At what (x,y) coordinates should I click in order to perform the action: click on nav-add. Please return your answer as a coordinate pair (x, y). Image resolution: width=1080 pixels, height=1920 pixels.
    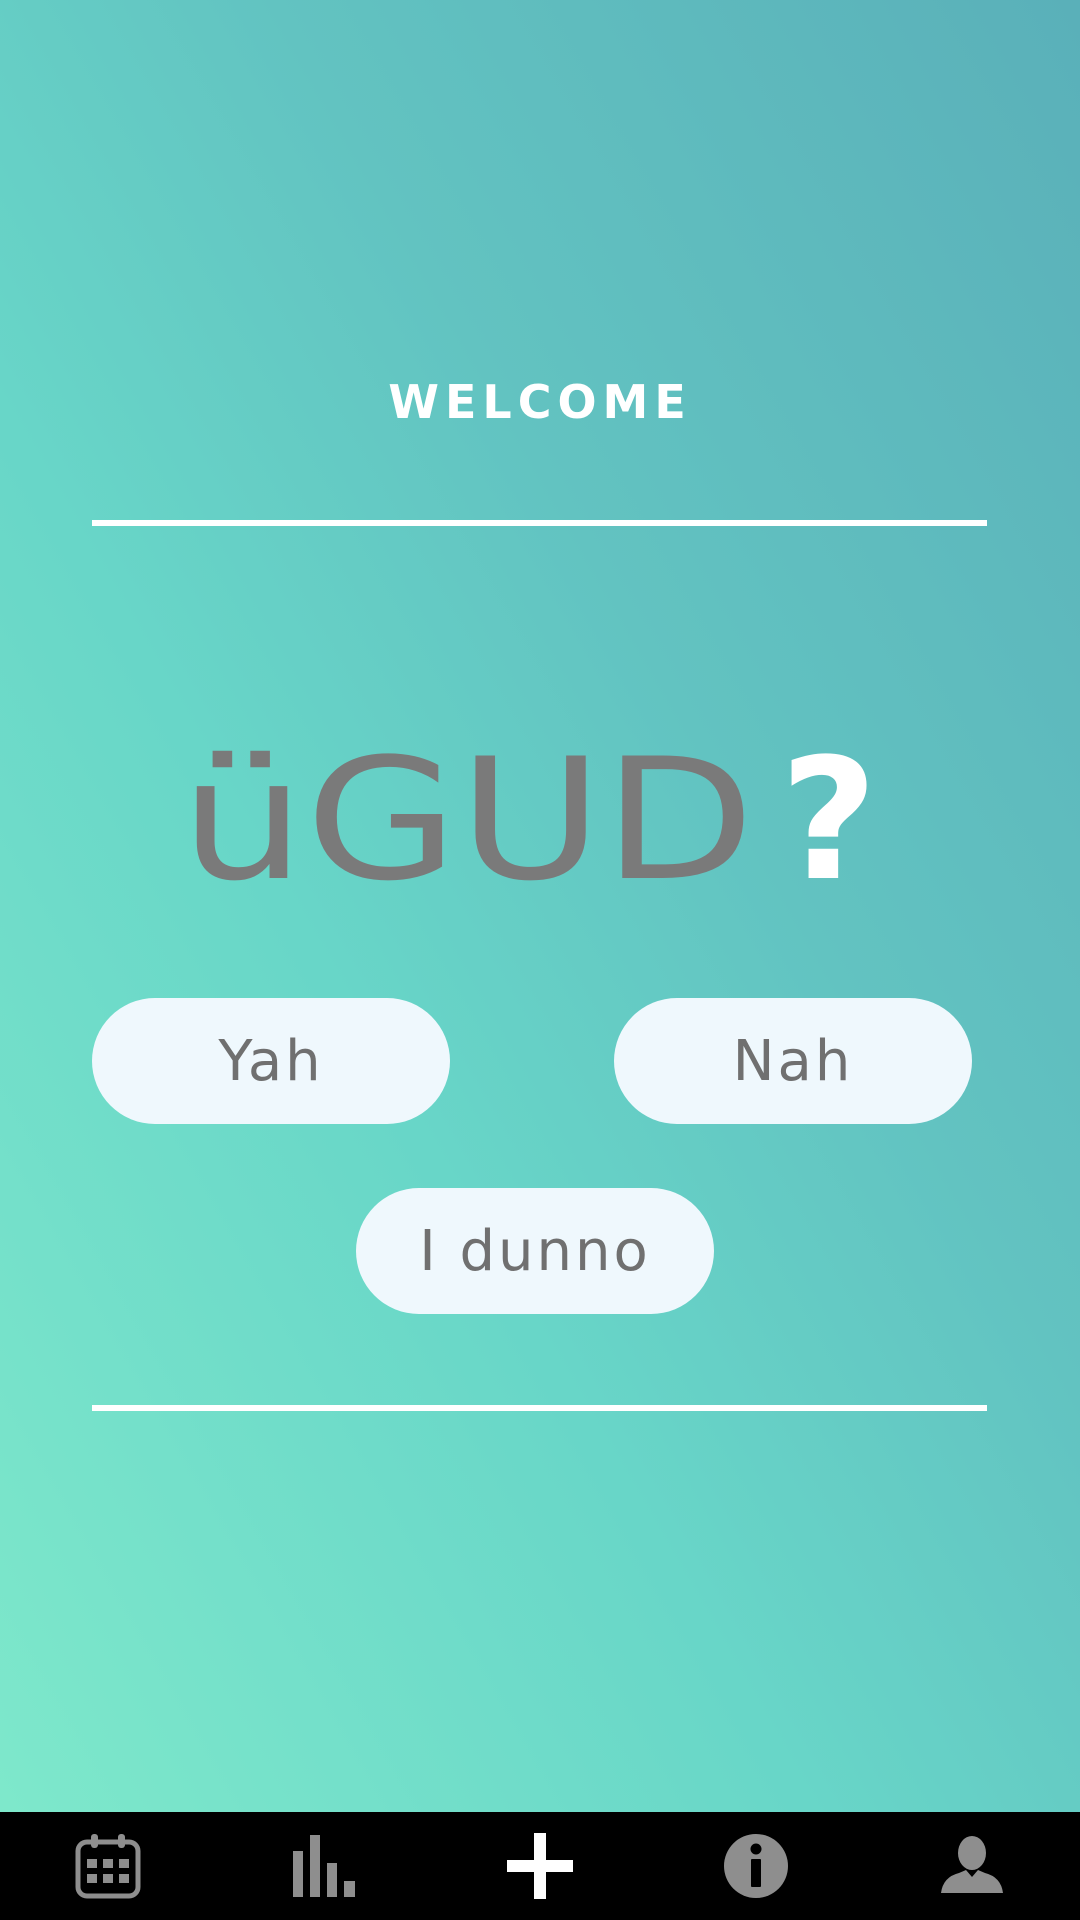
    Looking at the image, I should click on (540, 1866).